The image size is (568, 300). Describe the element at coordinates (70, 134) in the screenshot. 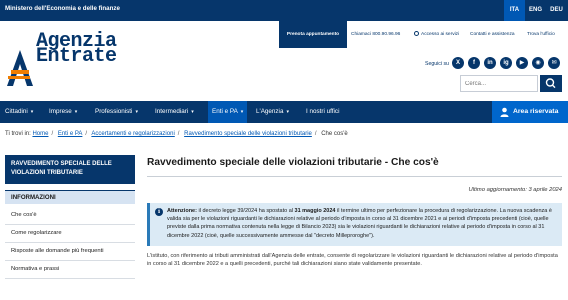

I see `breadcrumb-enti-pa: Enti e PA` at that location.